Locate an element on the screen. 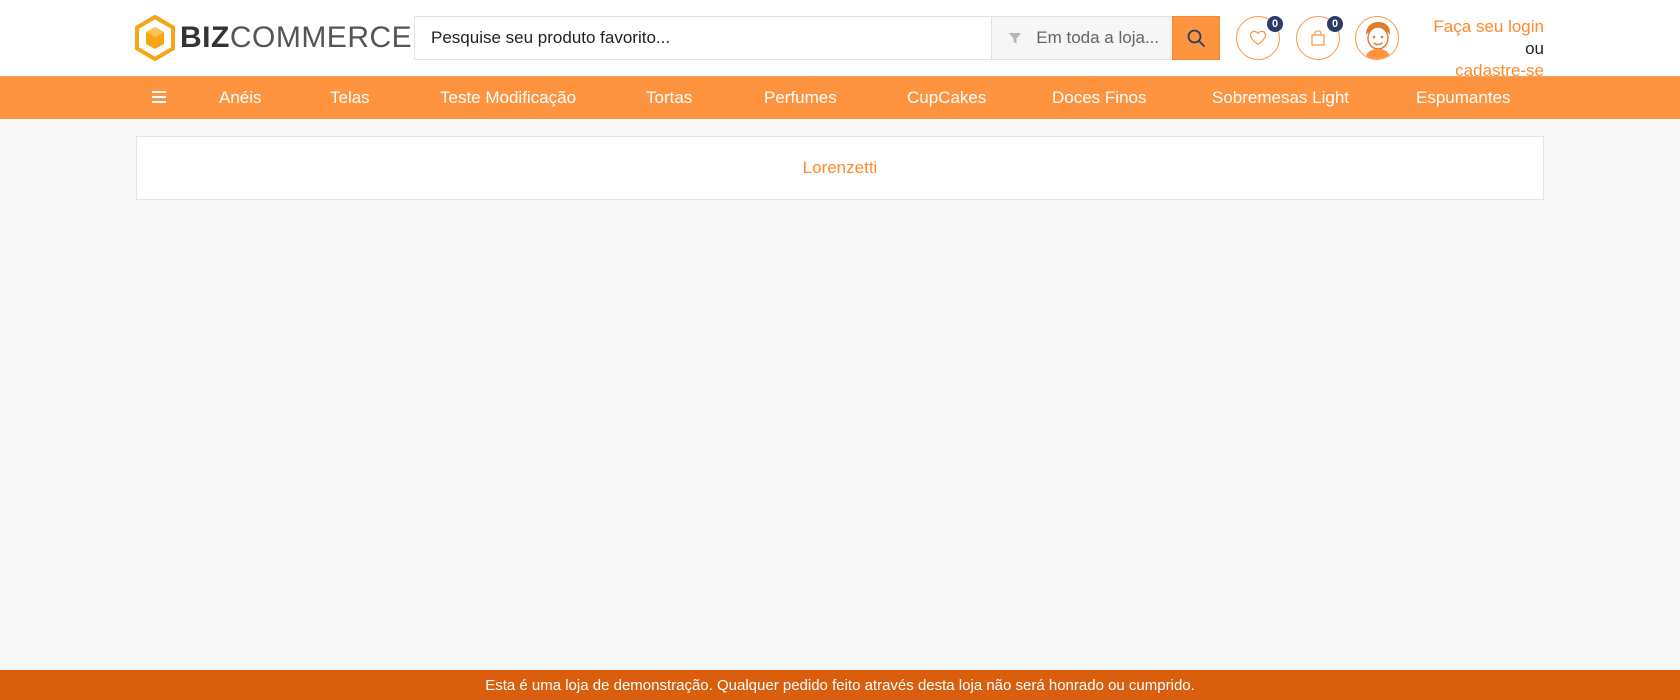 The width and height of the screenshot is (1680, 700). shopping-bag-icon is located at coordinates (1318, 38).